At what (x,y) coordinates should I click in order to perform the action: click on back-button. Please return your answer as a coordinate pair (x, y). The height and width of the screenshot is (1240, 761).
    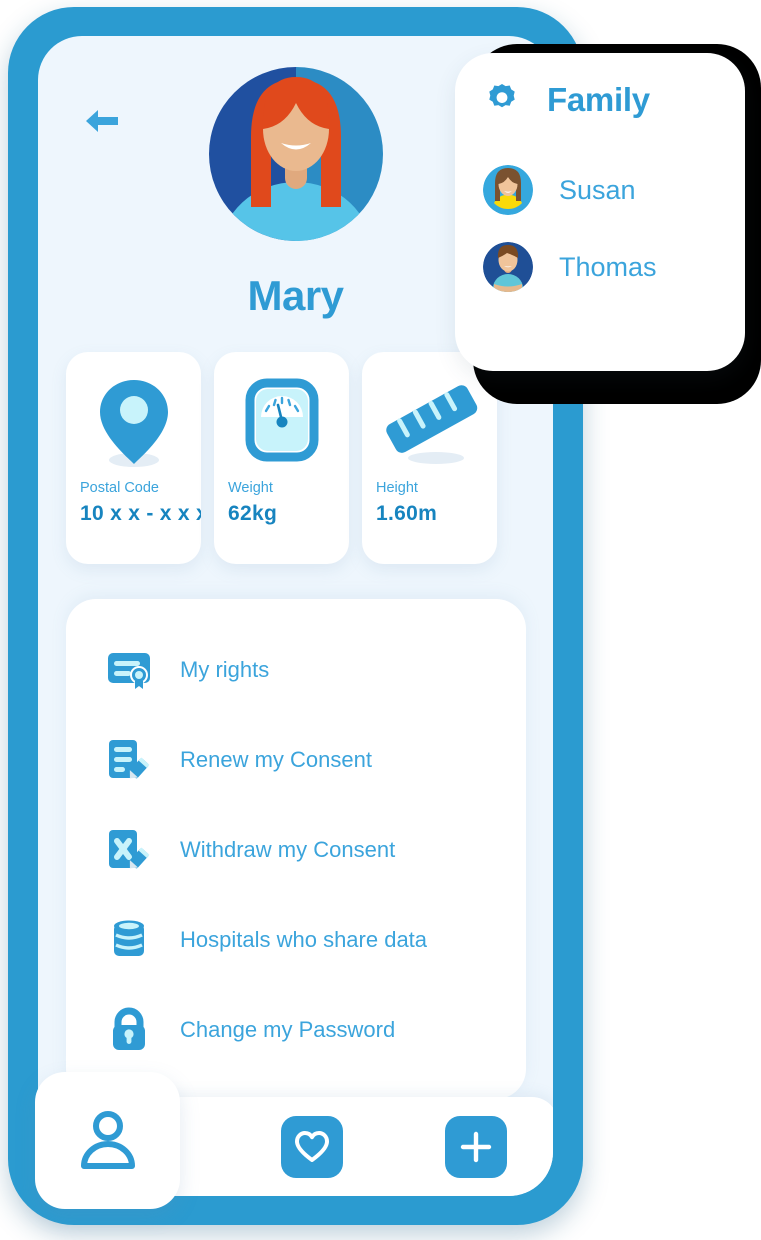
    Looking at the image, I should click on (102, 121).